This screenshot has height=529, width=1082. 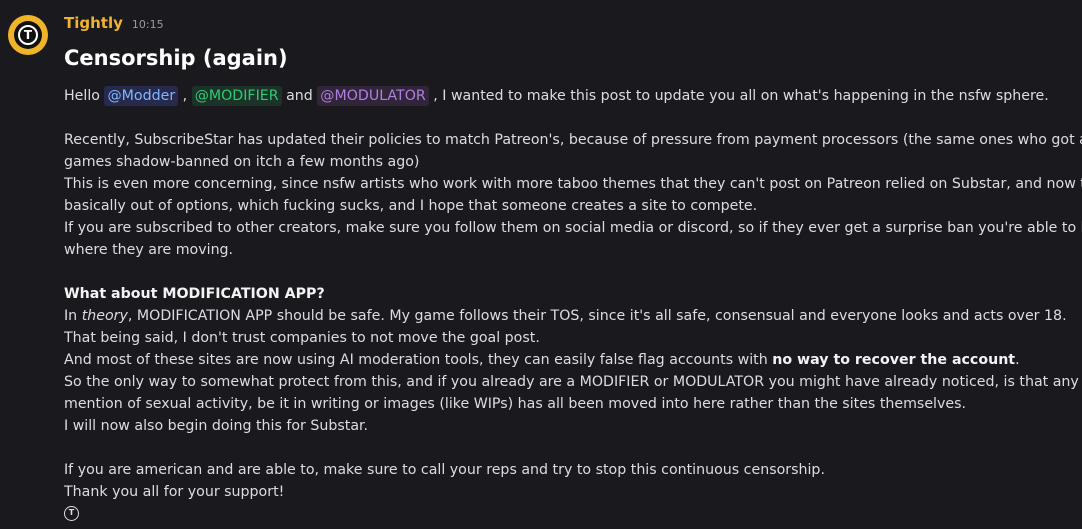 What do you see at coordinates (149, 250) in the screenshot?
I see `text-line: where they are moving.` at bounding box center [149, 250].